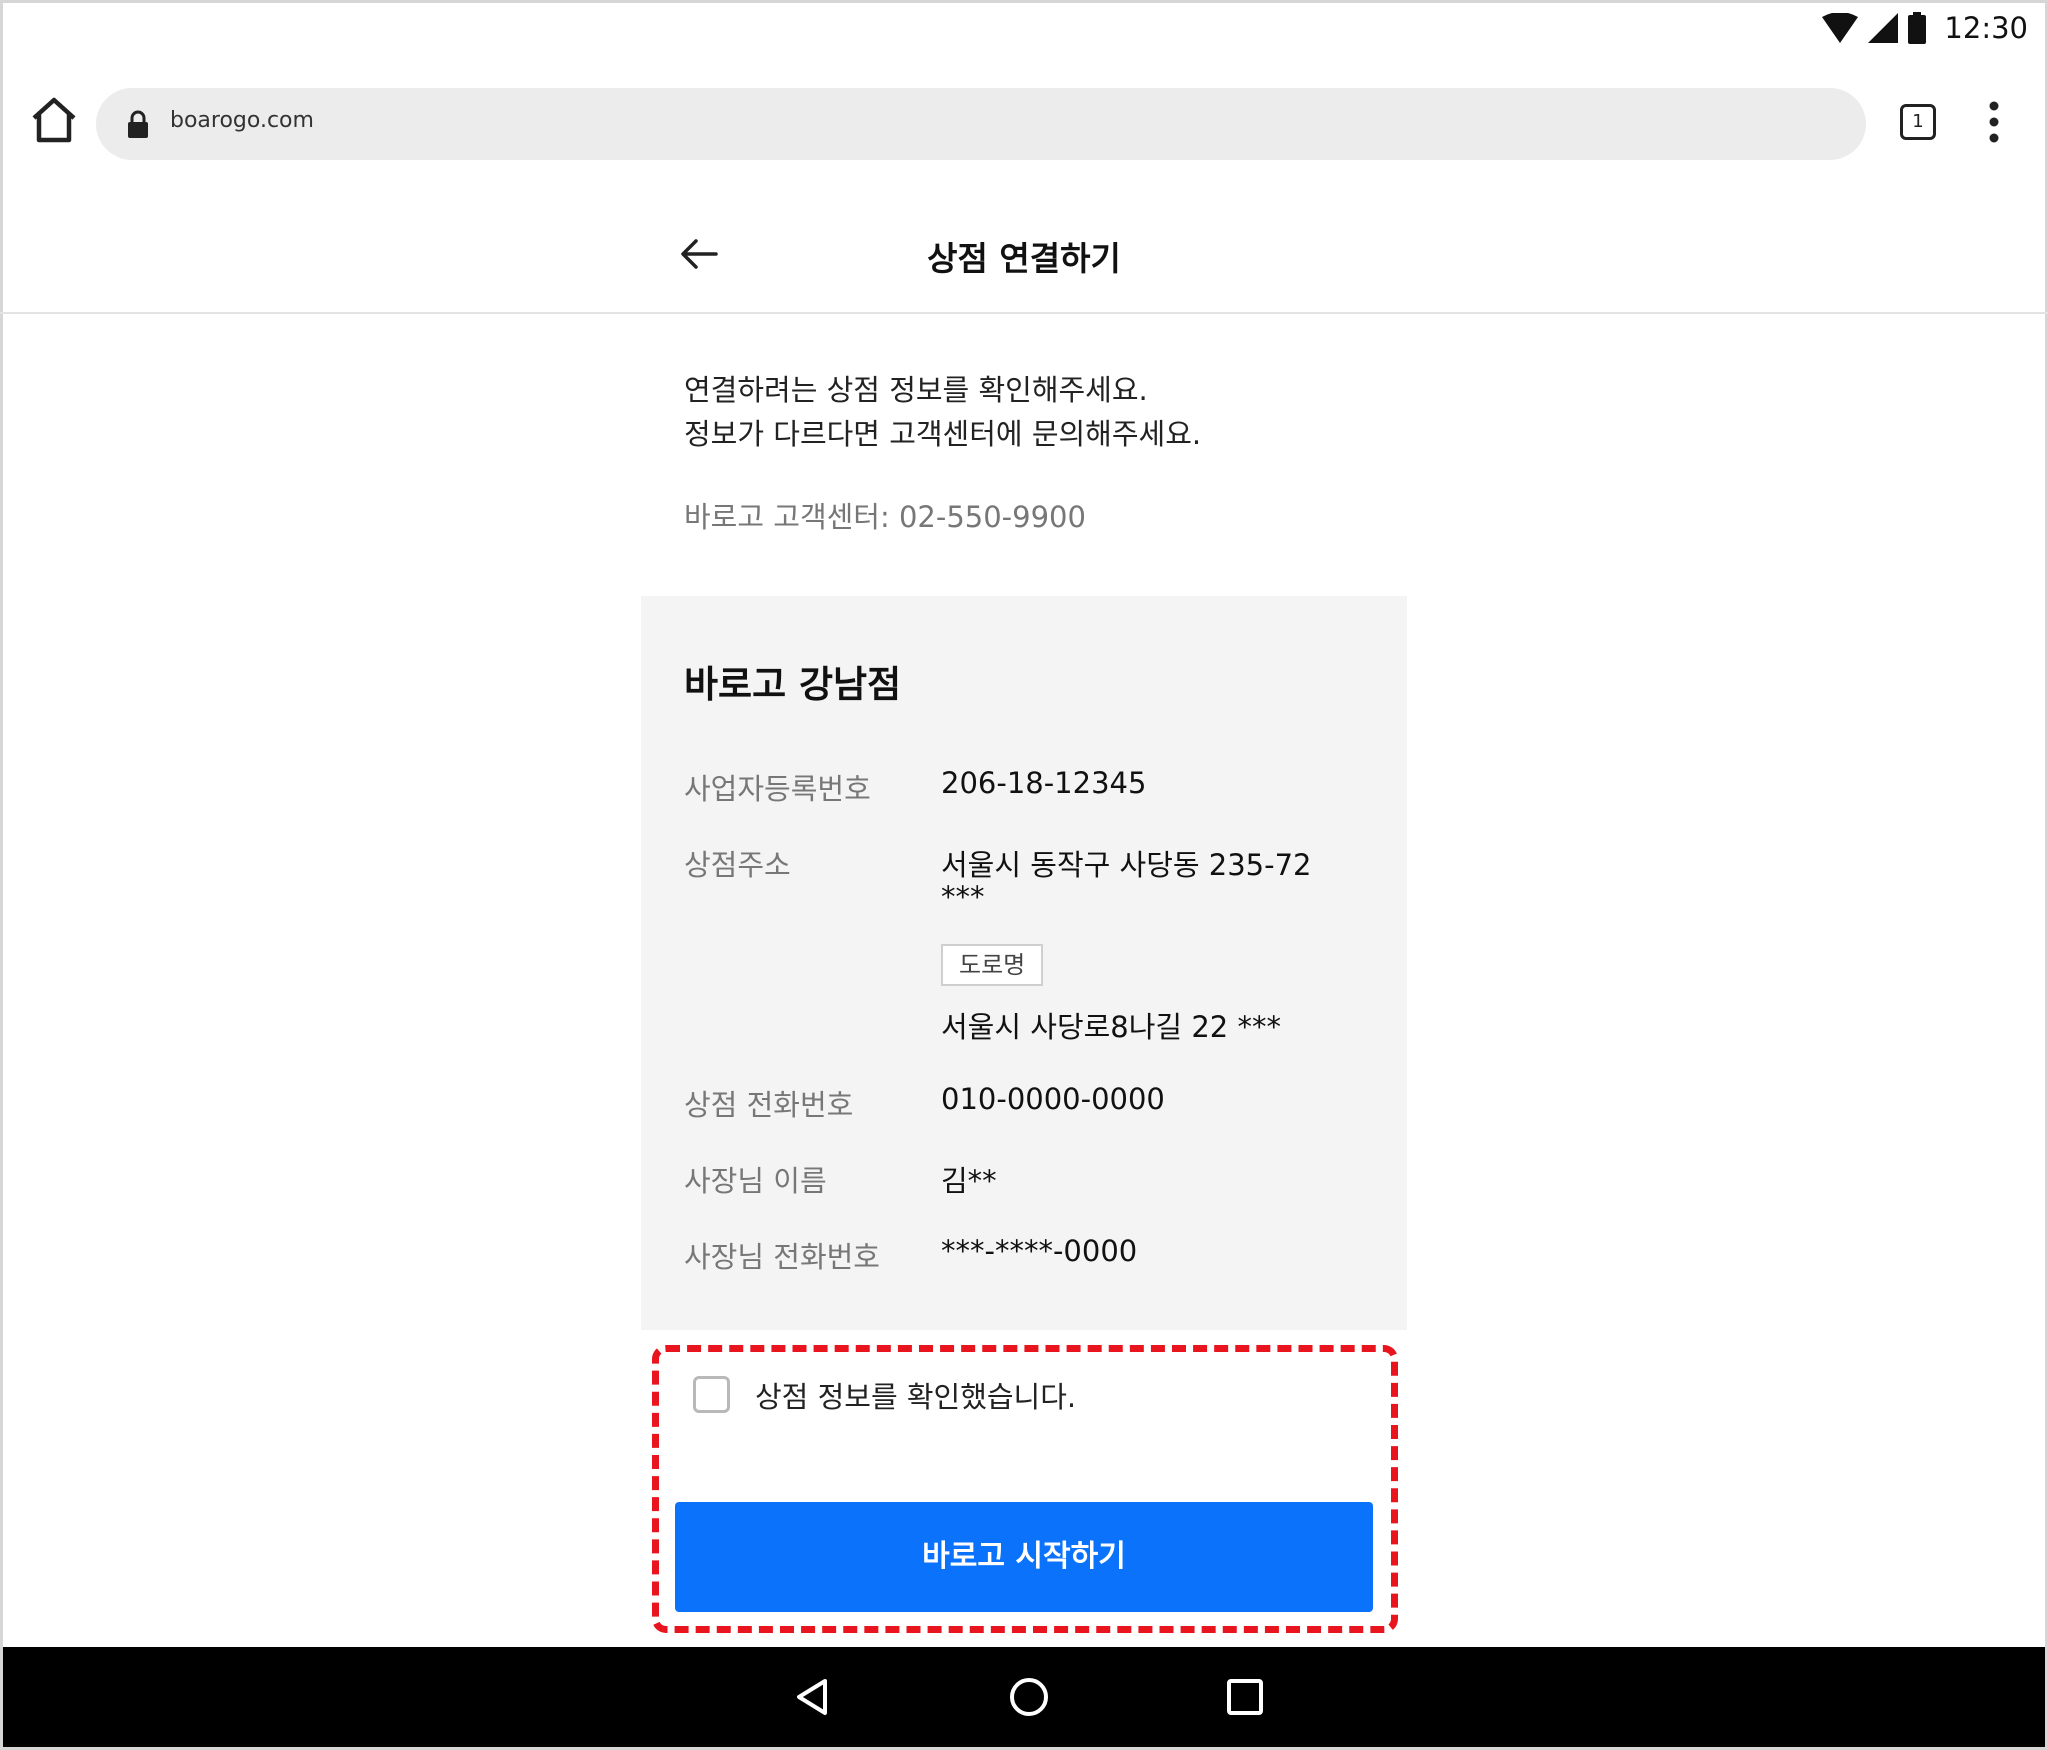 Image resolution: width=2048 pixels, height=1750 pixels. Describe the element at coordinates (1044, 783) in the screenshot. I see `business-number-value: 206-18-12345` at that location.